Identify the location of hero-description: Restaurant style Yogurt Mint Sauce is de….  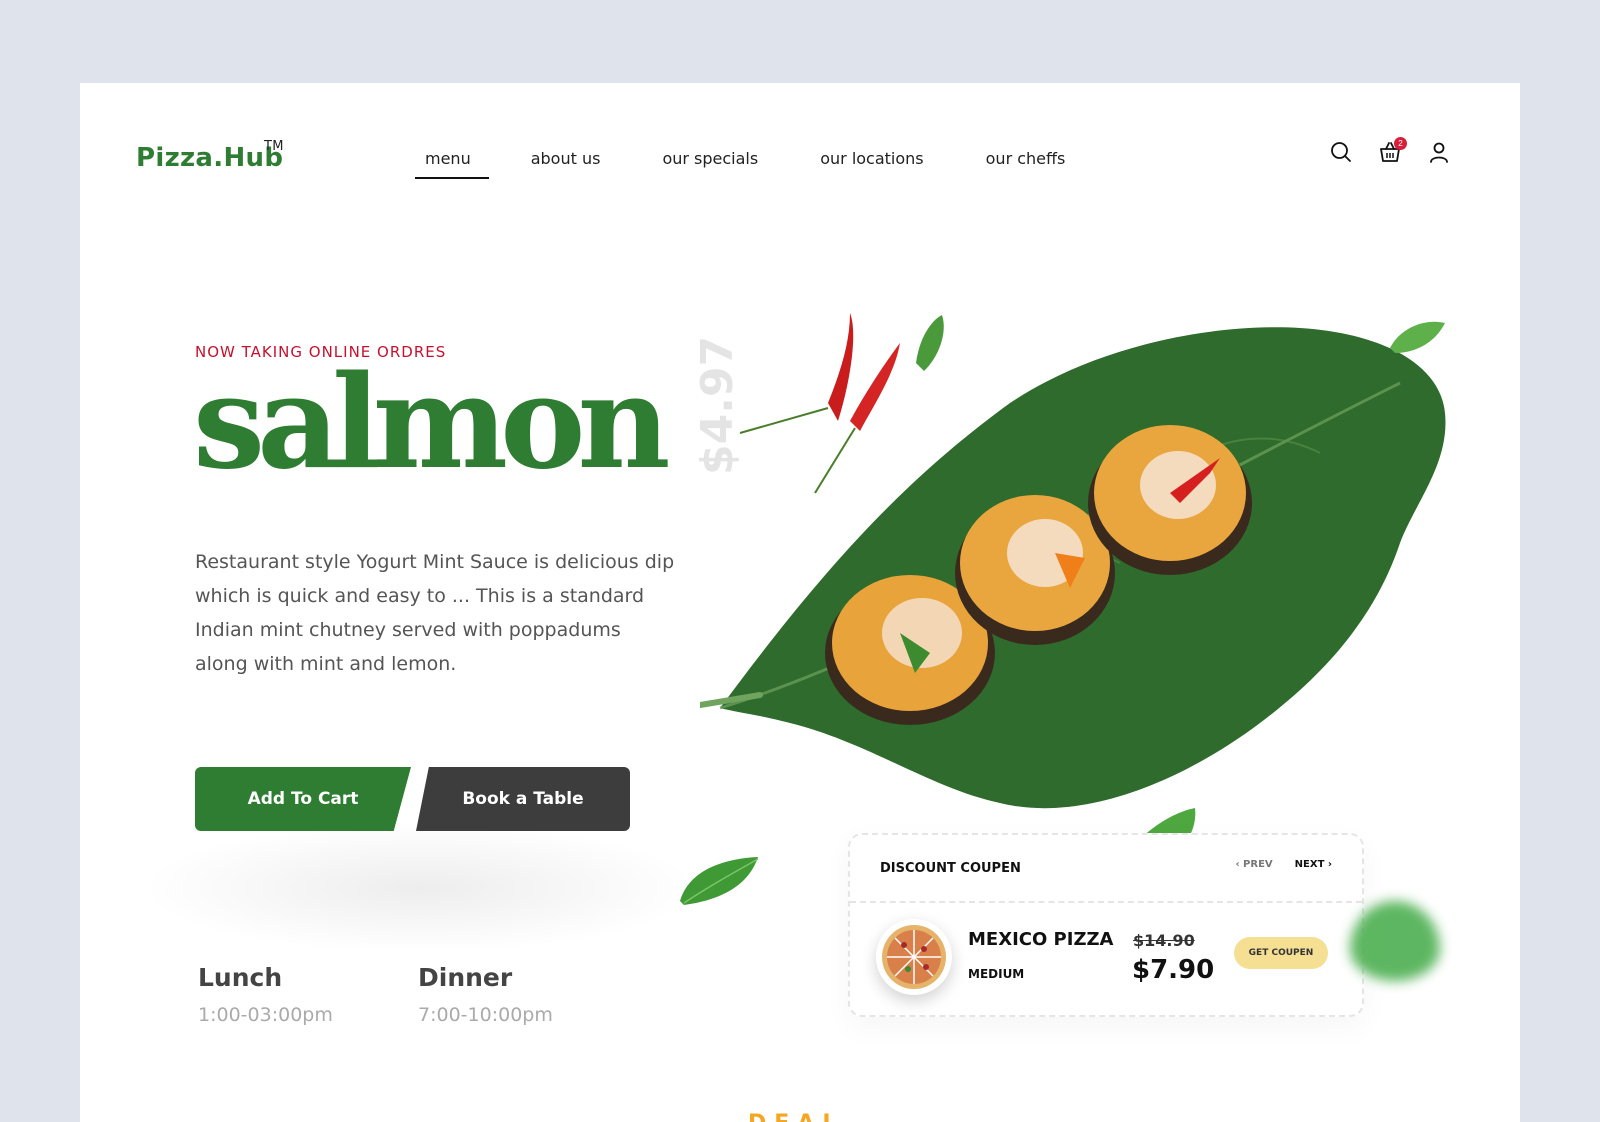
(435, 613).